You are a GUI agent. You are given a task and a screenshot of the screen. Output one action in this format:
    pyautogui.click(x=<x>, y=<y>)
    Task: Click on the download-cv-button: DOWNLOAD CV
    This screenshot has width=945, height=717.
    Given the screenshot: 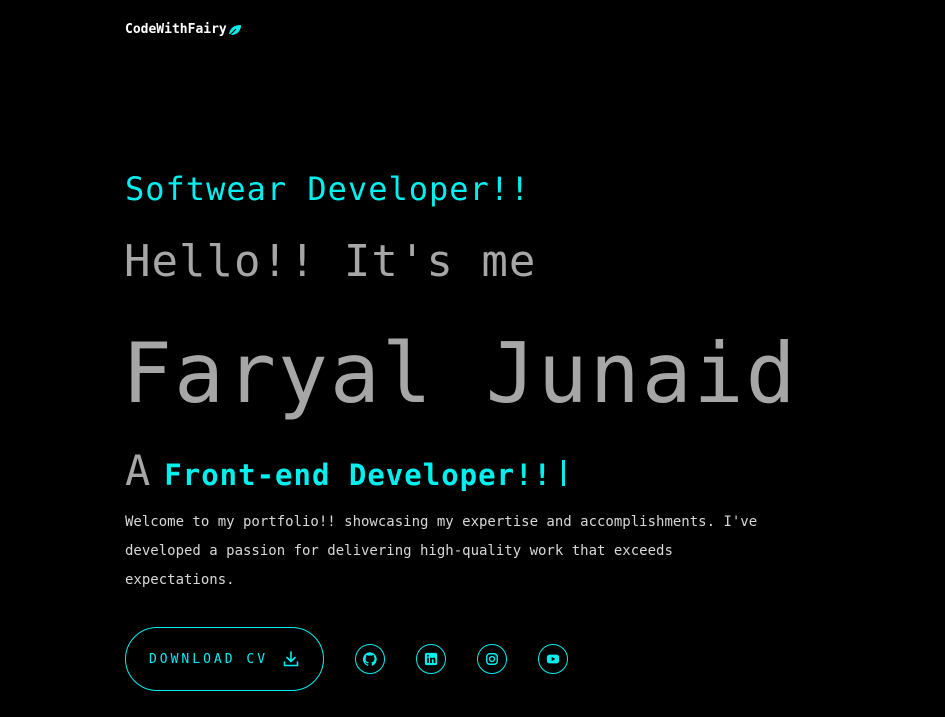 What is the action you would take?
    pyautogui.click(x=224, y=659)
    